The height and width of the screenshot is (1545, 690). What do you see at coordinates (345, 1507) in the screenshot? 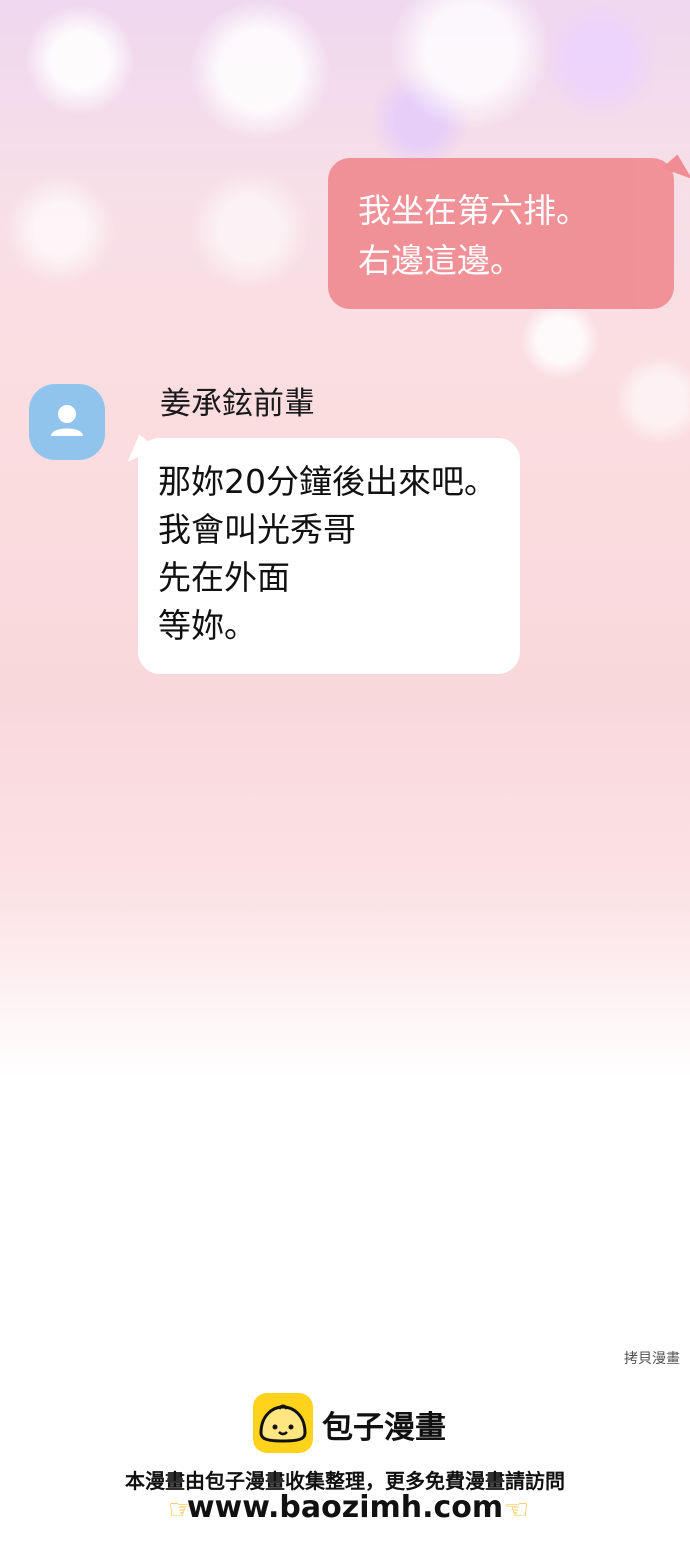
I see `site-url-link: www.baozimh.com` at bounding box center [345, 1507].